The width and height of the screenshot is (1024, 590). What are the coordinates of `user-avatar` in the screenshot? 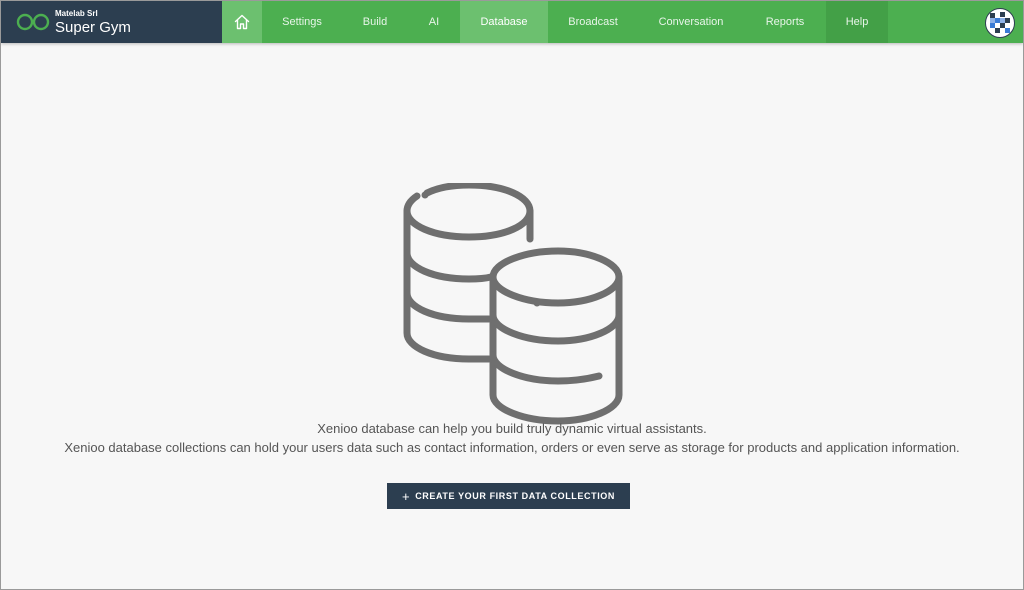 It's located at (1000, 23).